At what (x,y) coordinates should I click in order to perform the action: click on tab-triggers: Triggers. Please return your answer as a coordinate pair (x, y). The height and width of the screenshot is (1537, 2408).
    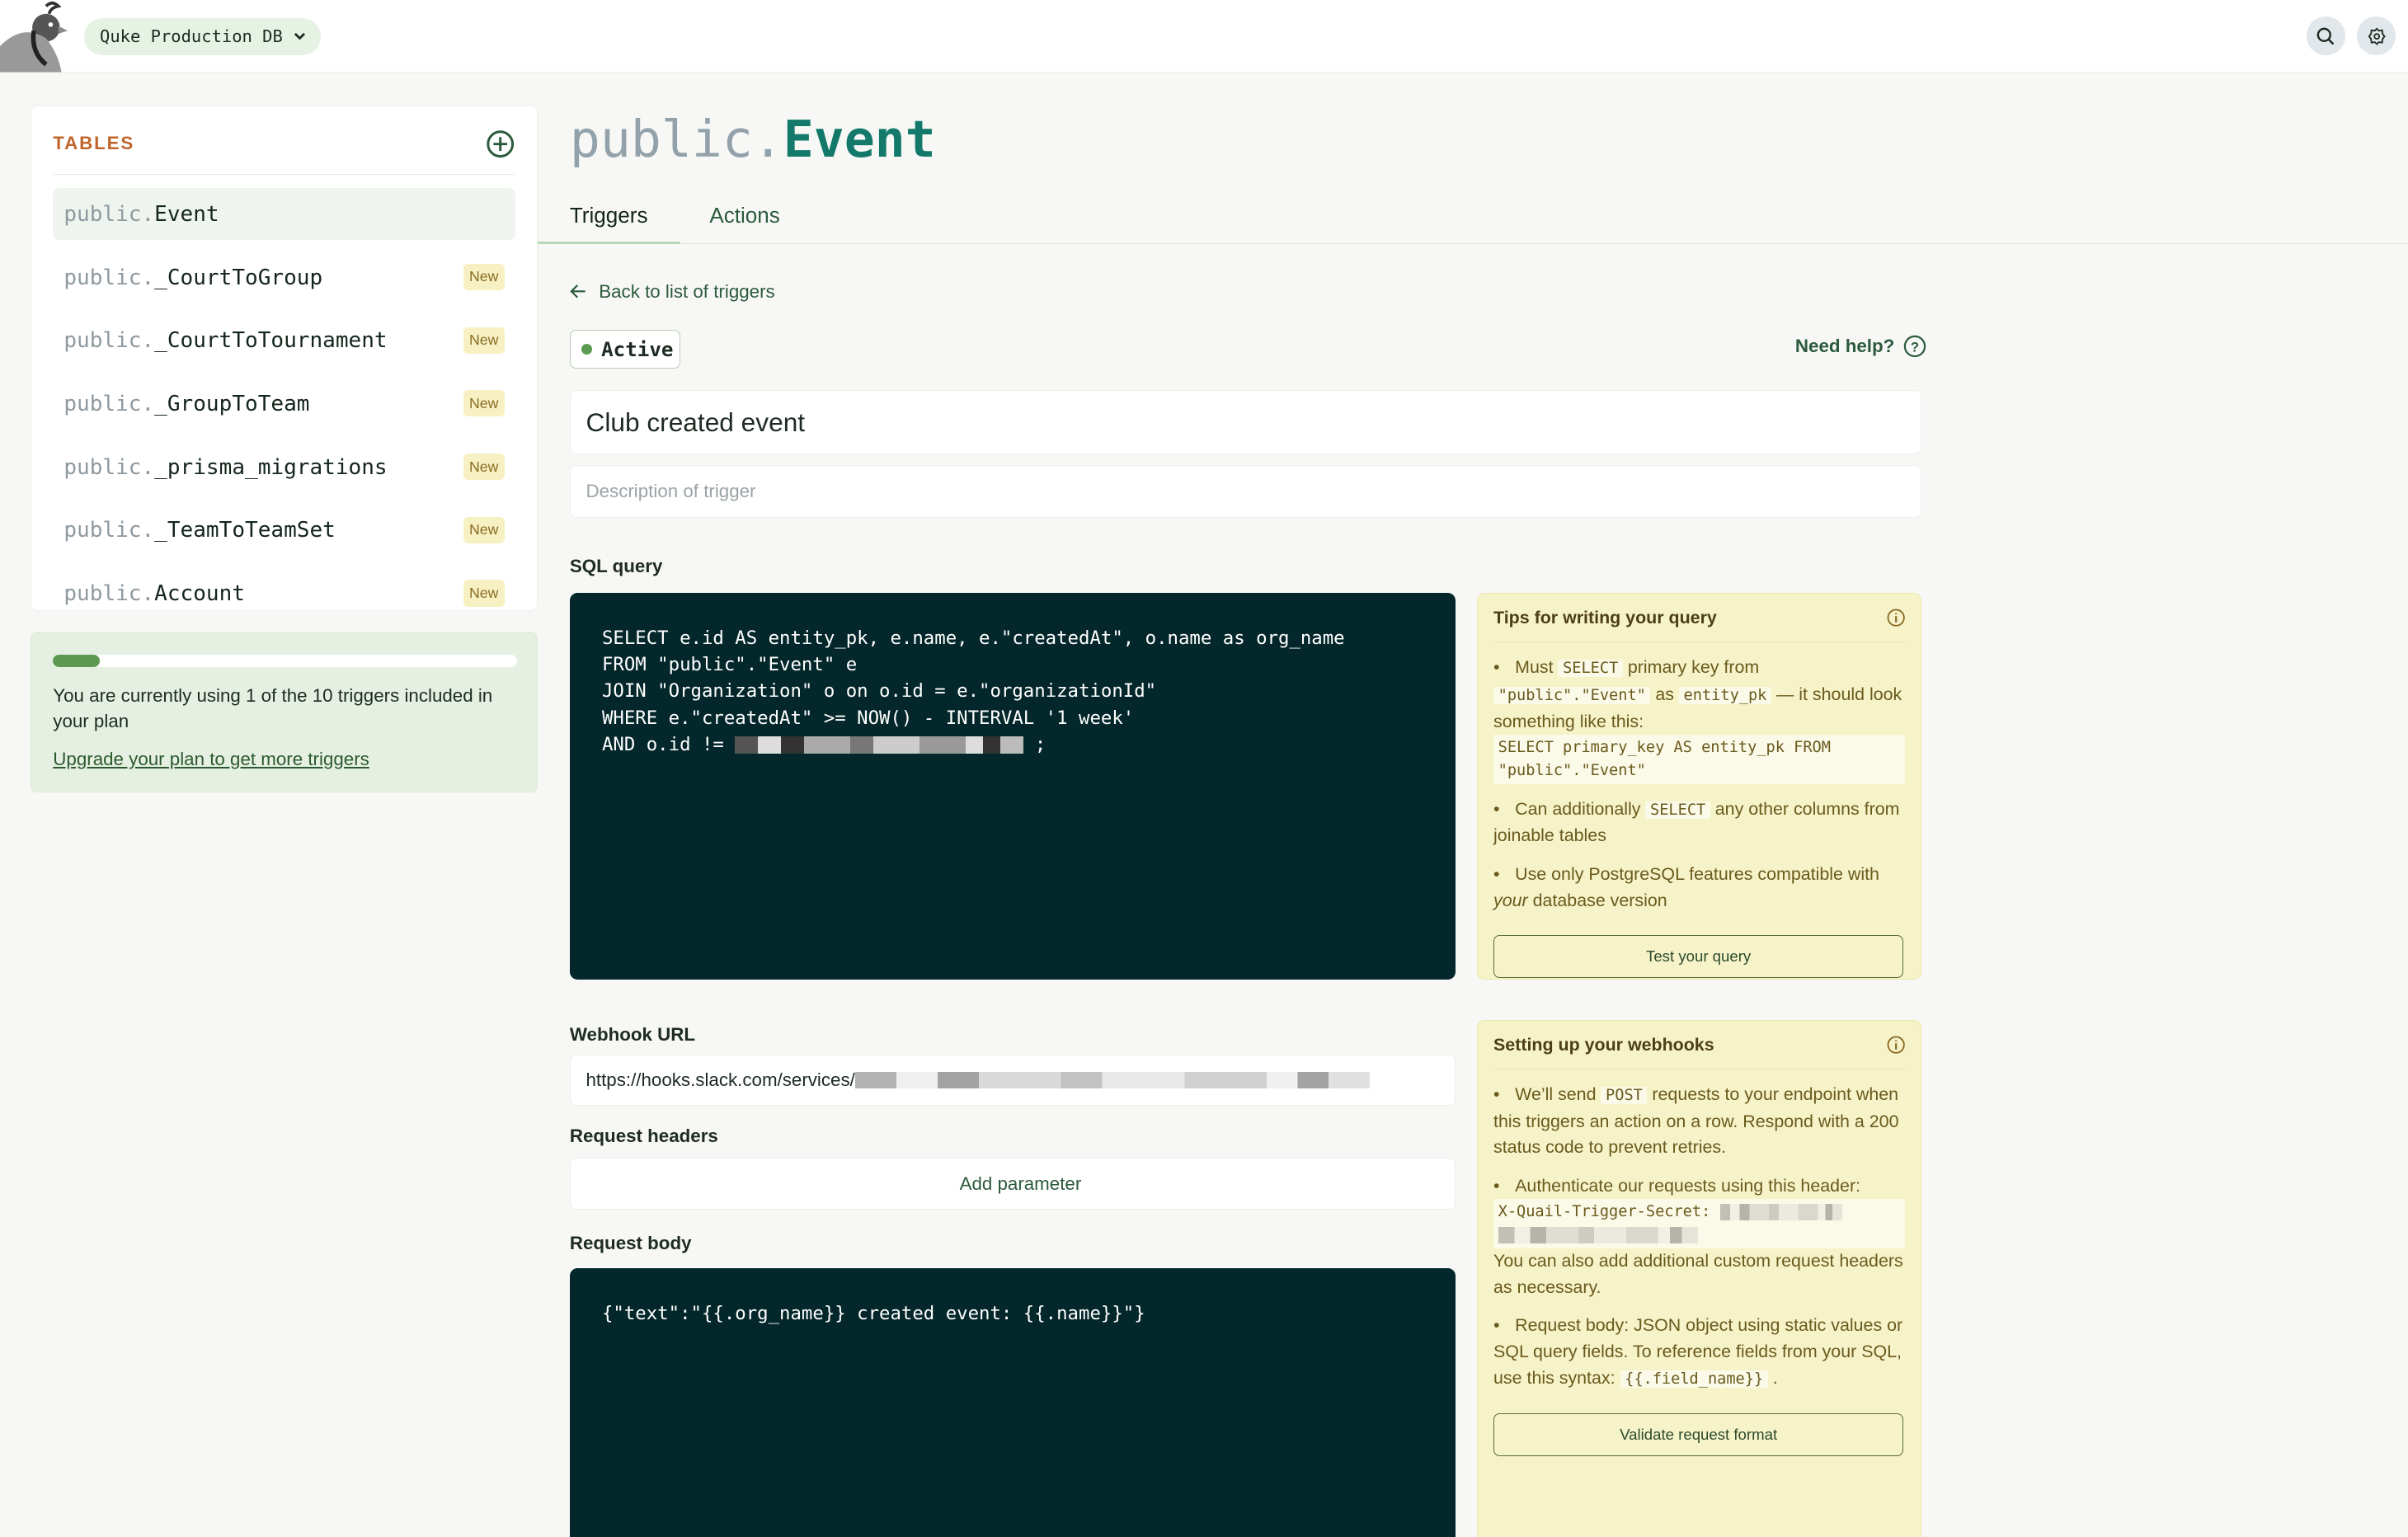
    Looking at the image, I should click on (609, 218).